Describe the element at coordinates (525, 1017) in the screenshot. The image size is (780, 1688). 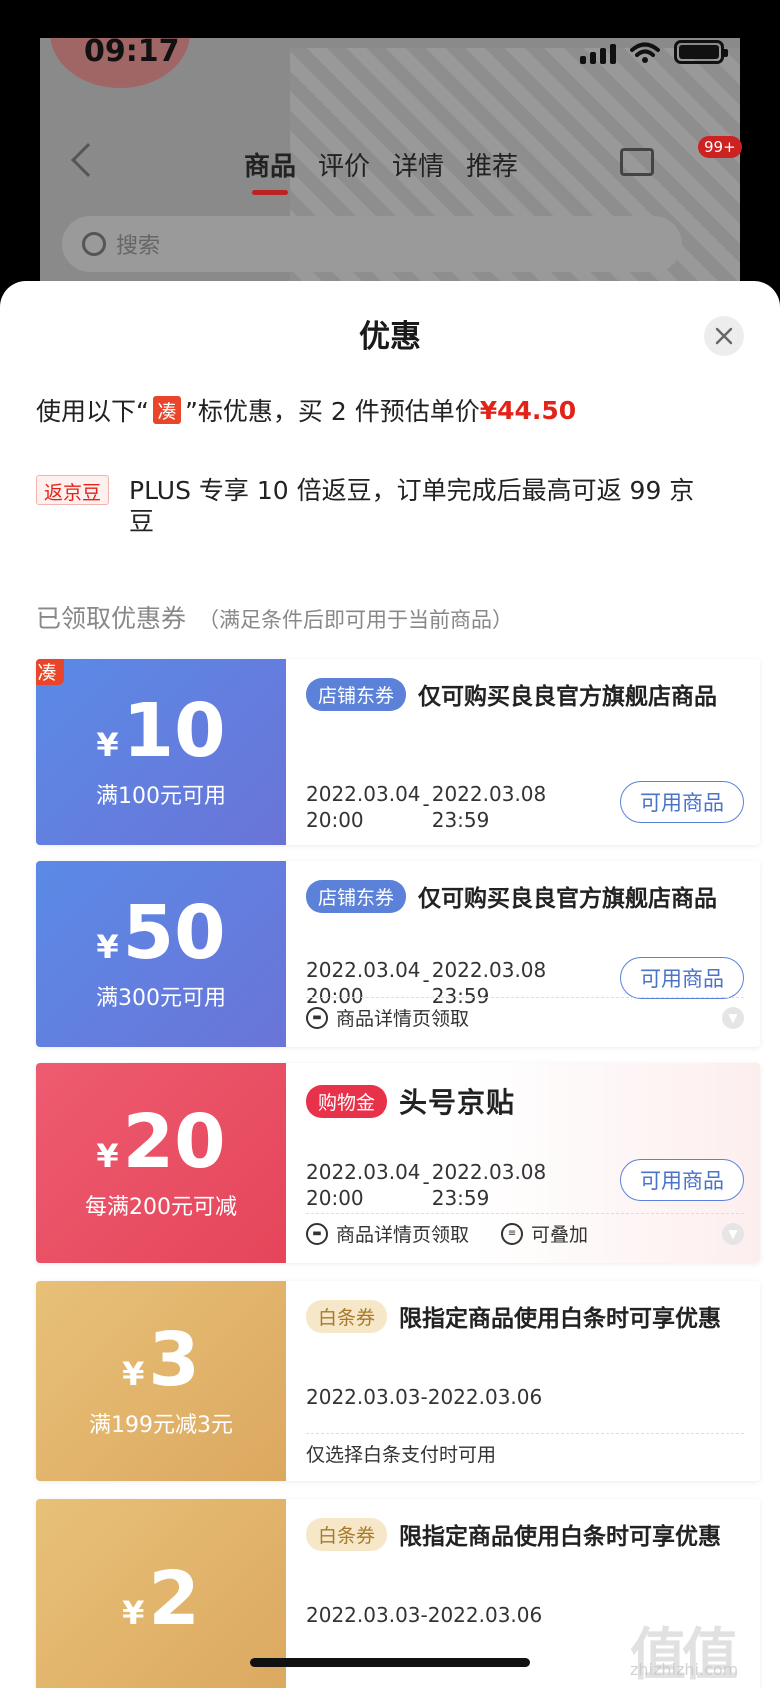
I see `coupon-footer: ▬ 商品详情页领取 ▼` at that location.